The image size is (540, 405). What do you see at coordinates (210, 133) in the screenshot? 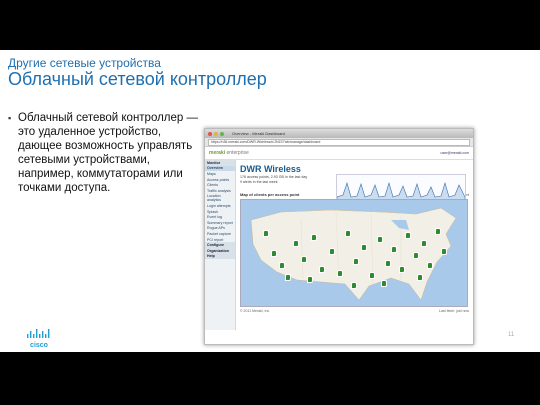
I see `close-icon` at bounding box center [210, 133].